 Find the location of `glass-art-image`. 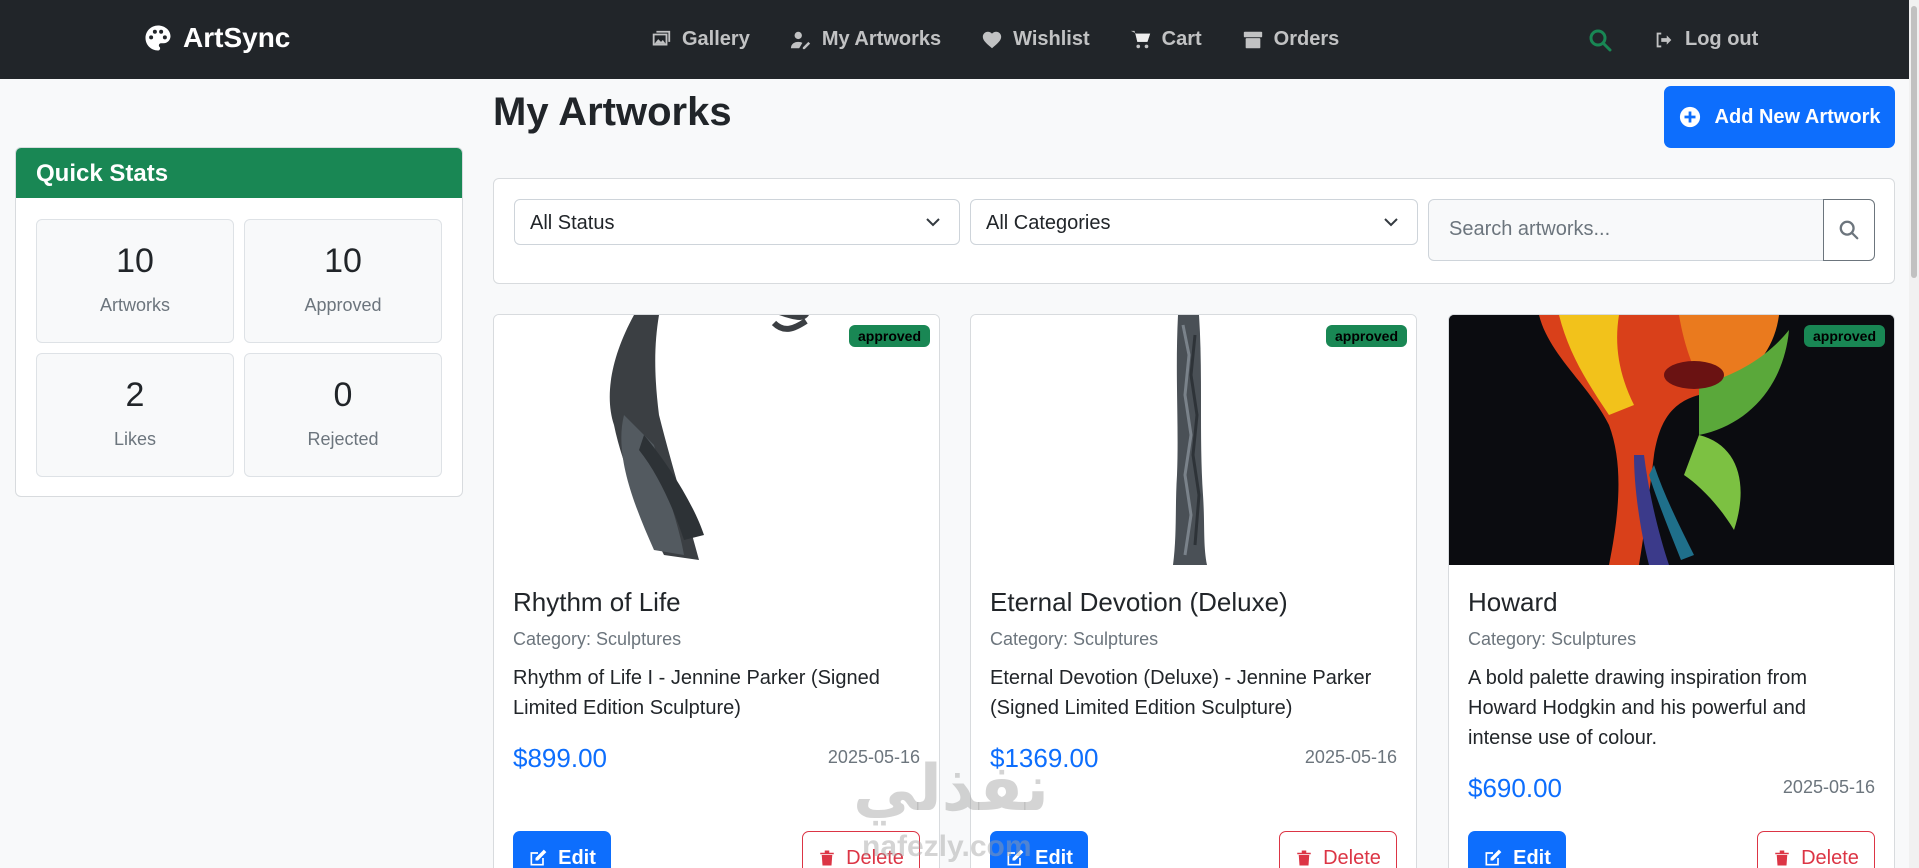

glass-art-image is located at coordinates (1671, 440).